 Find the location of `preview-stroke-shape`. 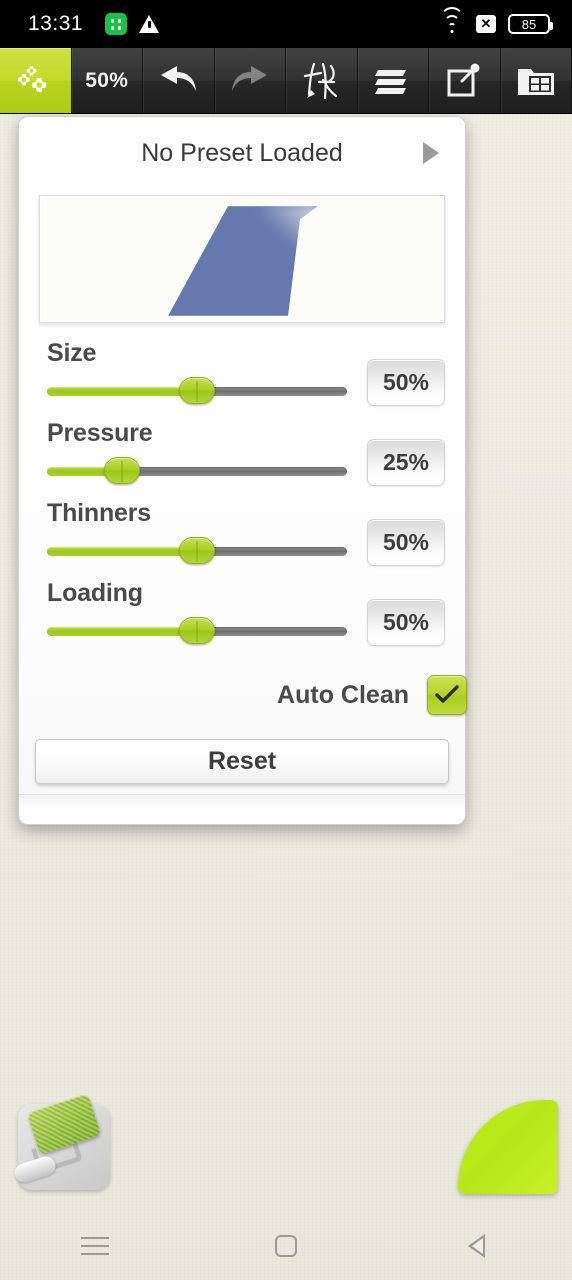

preview-stroke-shape is located at coordinates (243, 261).